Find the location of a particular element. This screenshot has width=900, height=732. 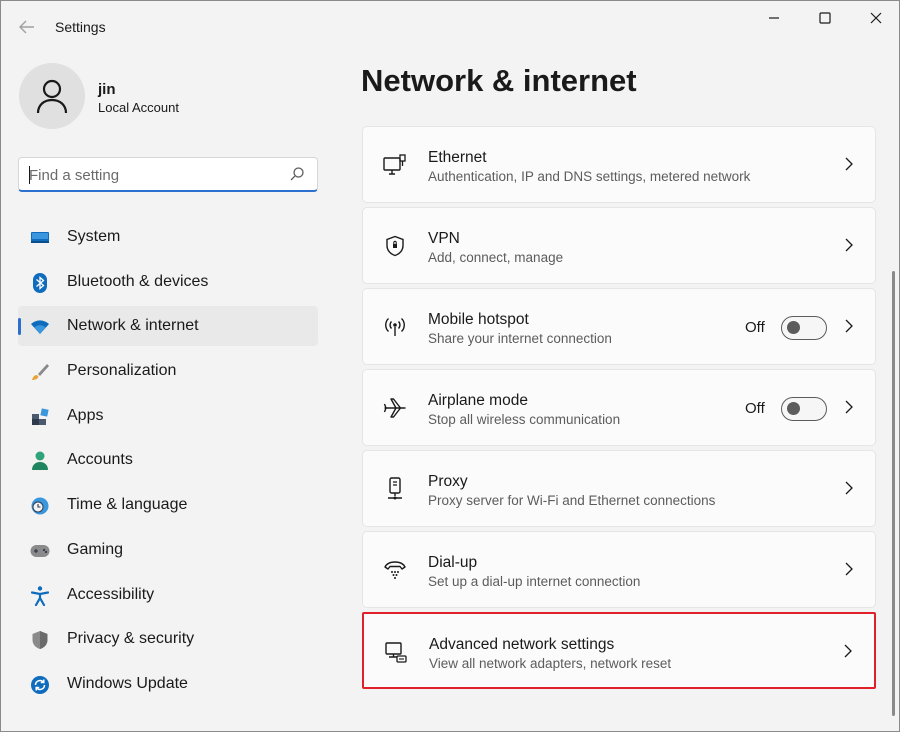

maximize-button is located at coordinates (825, 18).